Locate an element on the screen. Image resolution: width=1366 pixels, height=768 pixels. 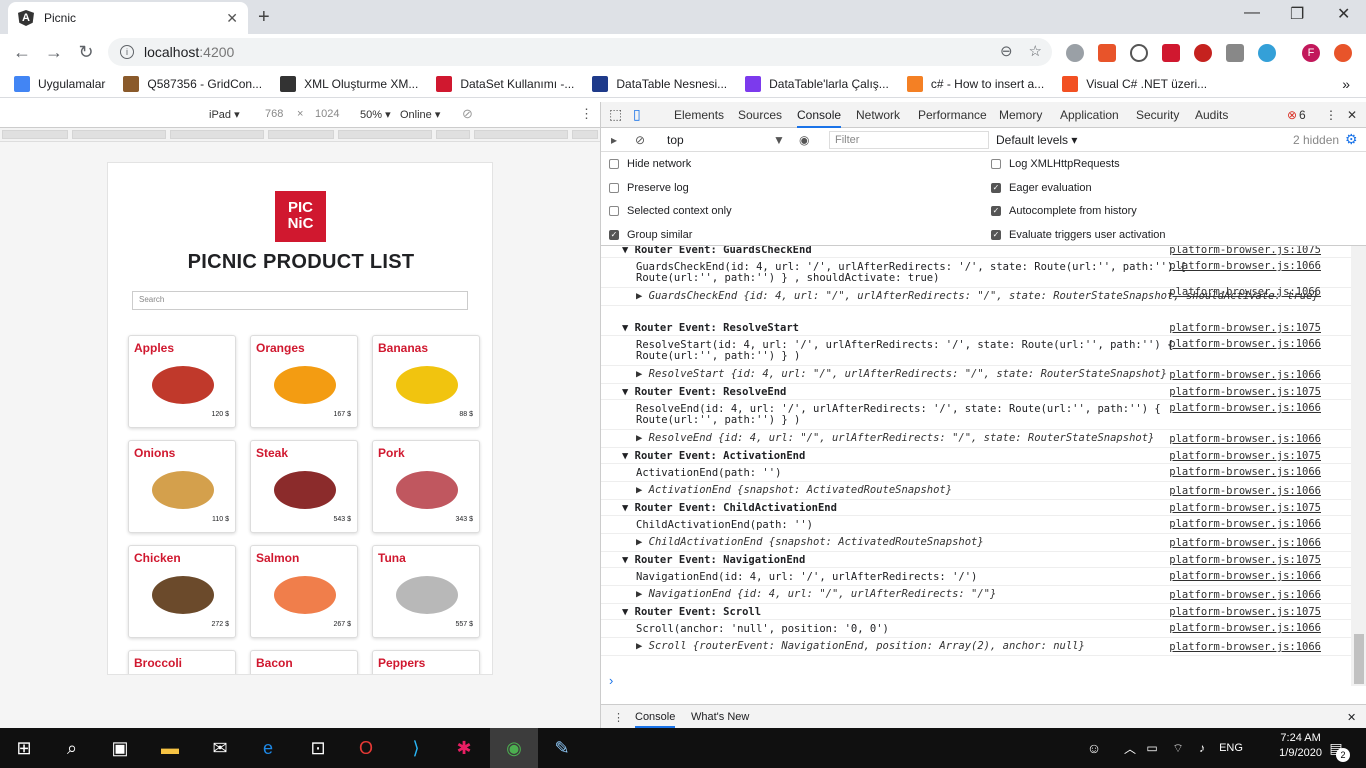
chrome-icon: ◉ is located at coordinates (514, 748).